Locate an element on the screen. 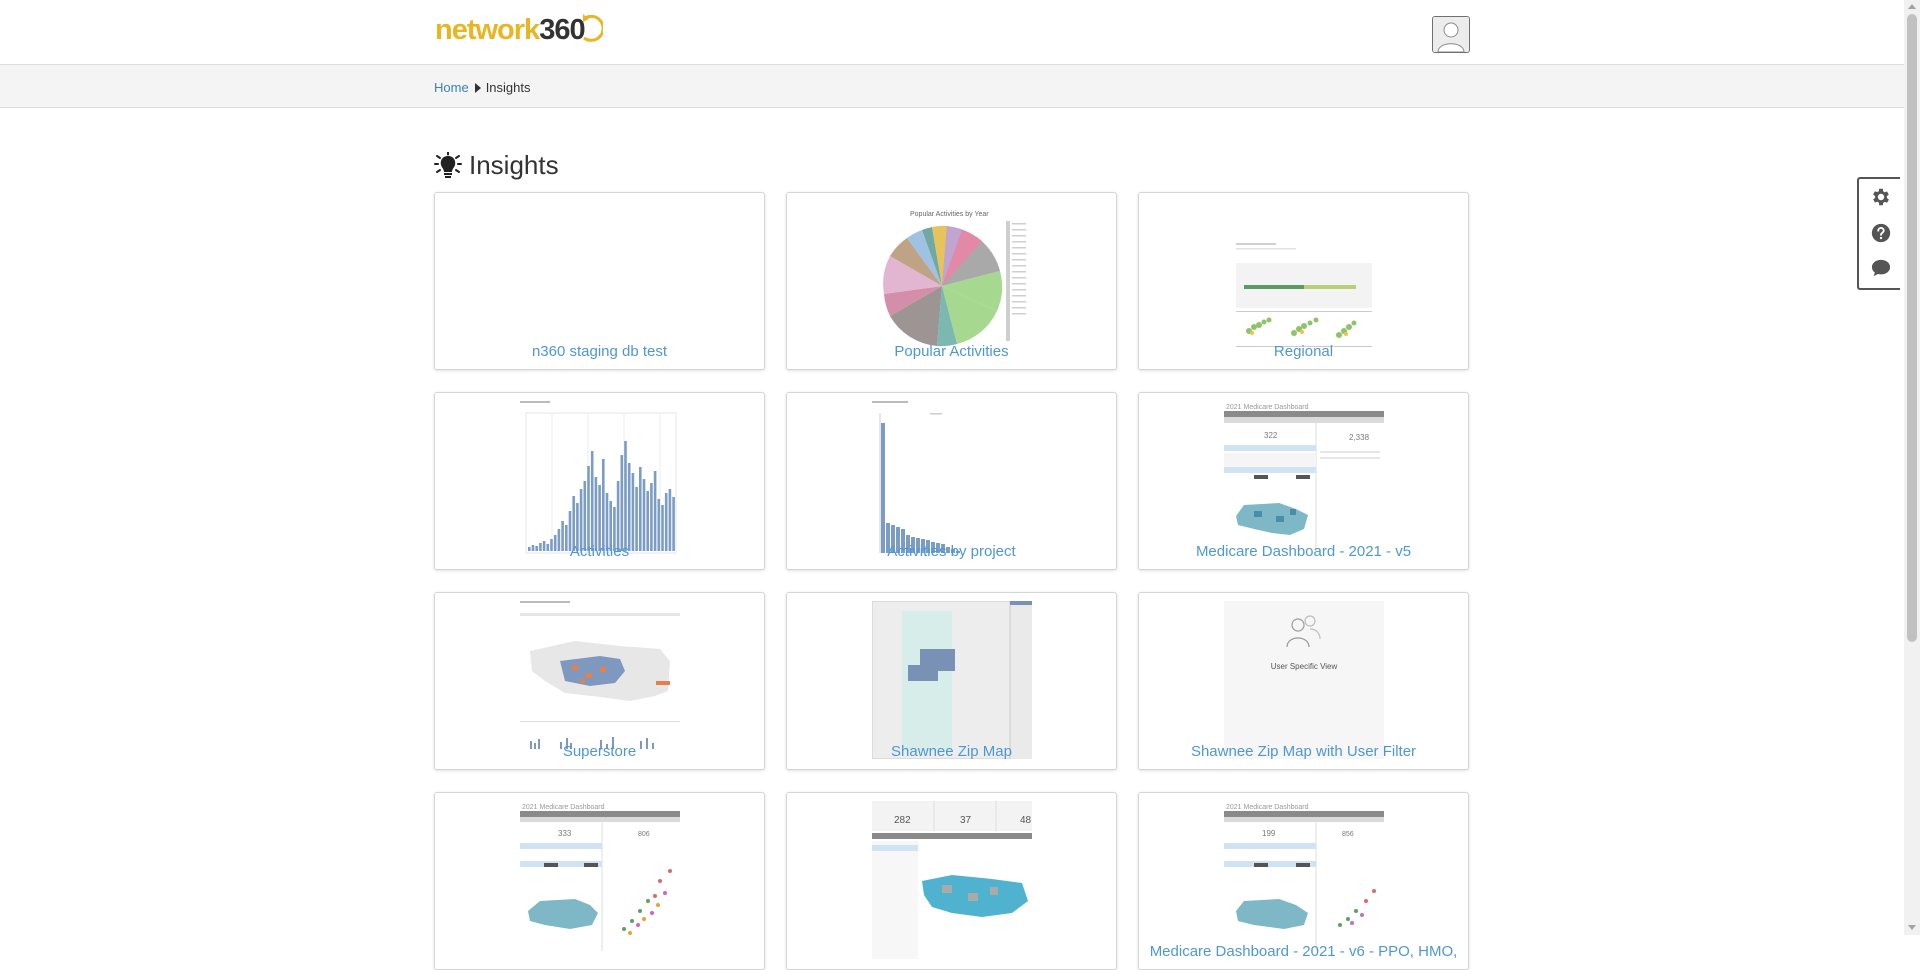 The height and width of the screenshot is (970, 1920). insight-card: 282 37 48 is located at coordinates (951, 881).